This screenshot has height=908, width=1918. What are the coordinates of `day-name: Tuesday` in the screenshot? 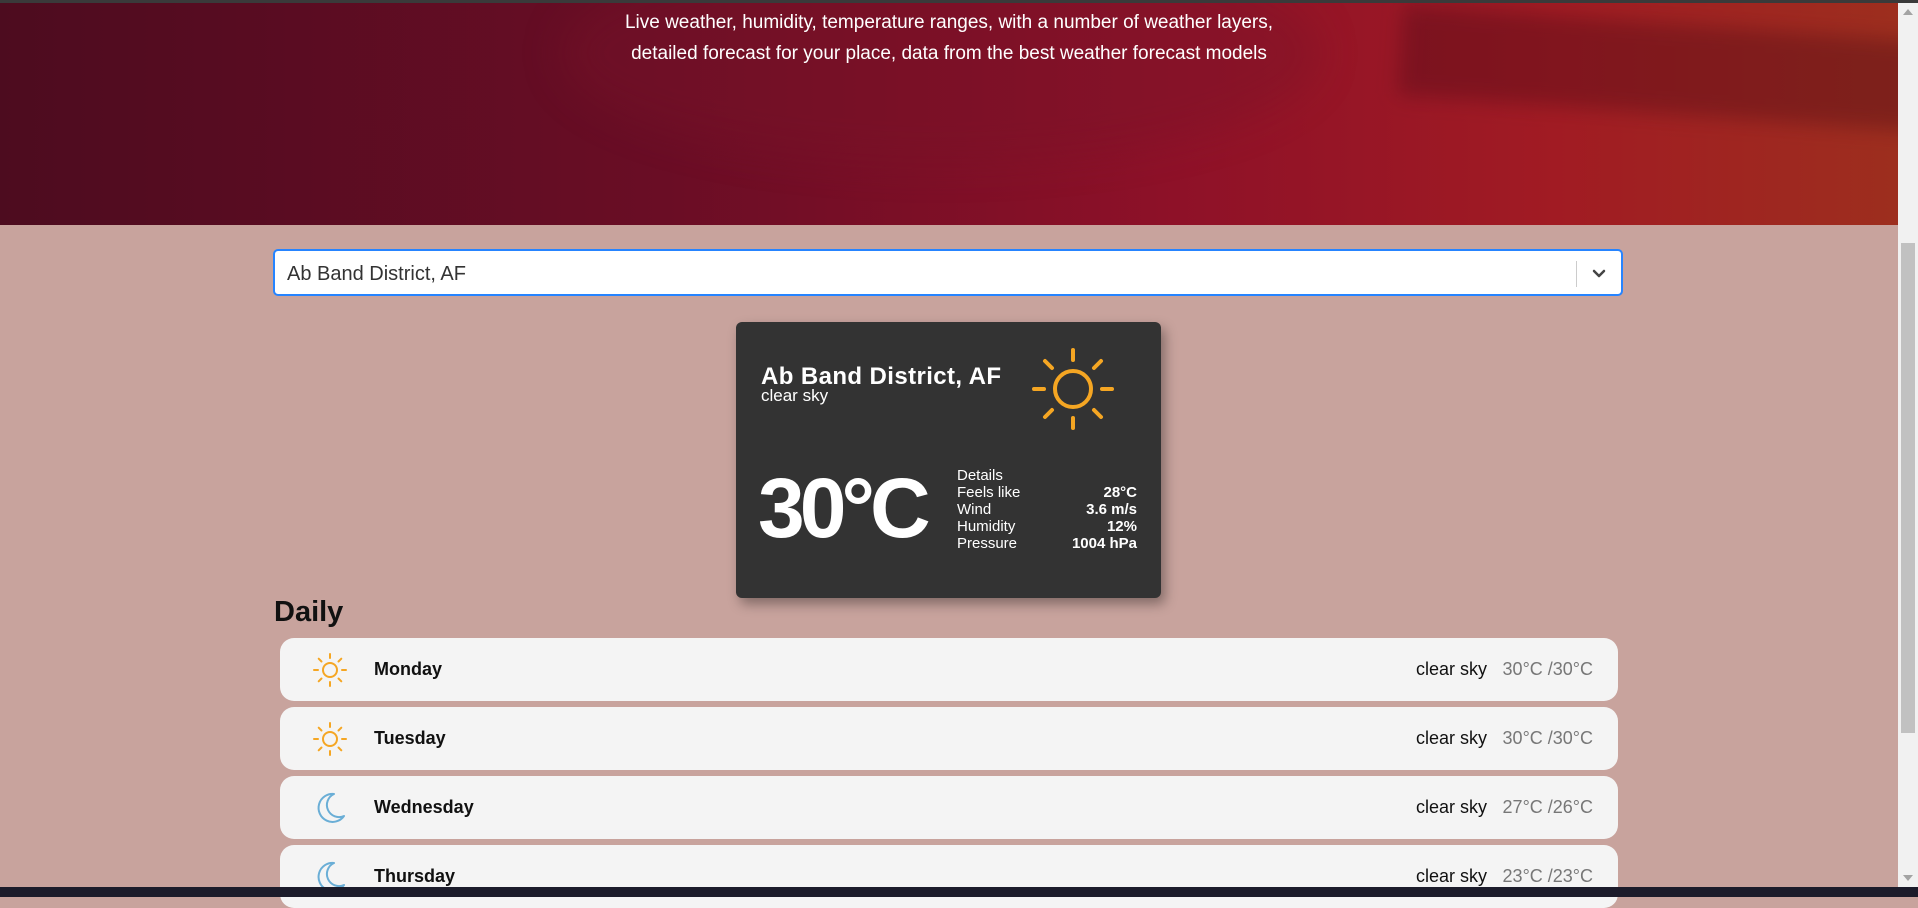 It's located at (410, 738).